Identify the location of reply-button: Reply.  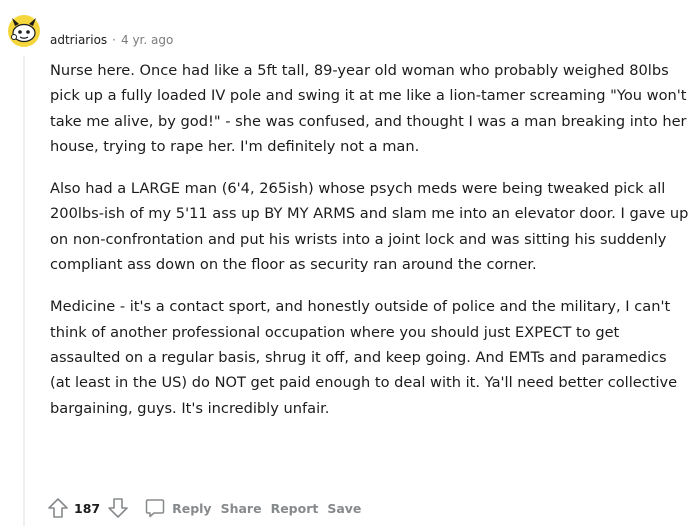
(178, 508).